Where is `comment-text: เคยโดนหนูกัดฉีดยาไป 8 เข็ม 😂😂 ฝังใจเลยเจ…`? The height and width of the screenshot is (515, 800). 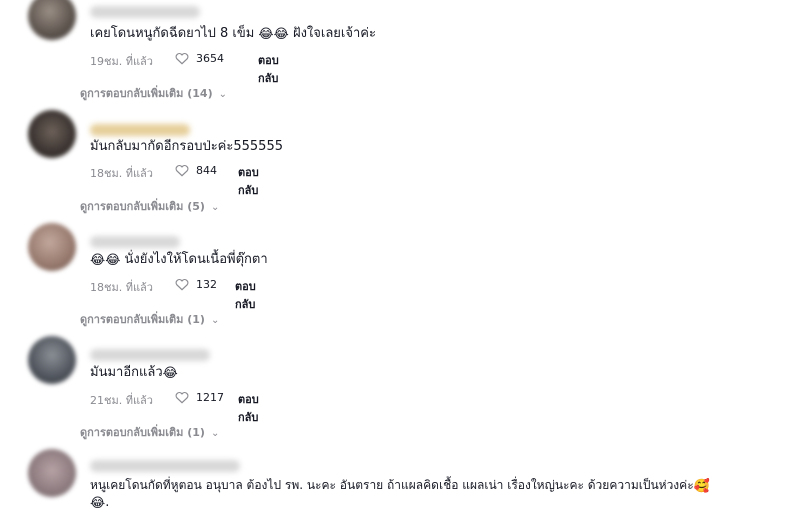
comment-text: เคยโดนหนูกัดฉีดยาไป 8 เข็ม 😂😂 ฝังใจเลยเจ… is located at coordinates (233, 34).